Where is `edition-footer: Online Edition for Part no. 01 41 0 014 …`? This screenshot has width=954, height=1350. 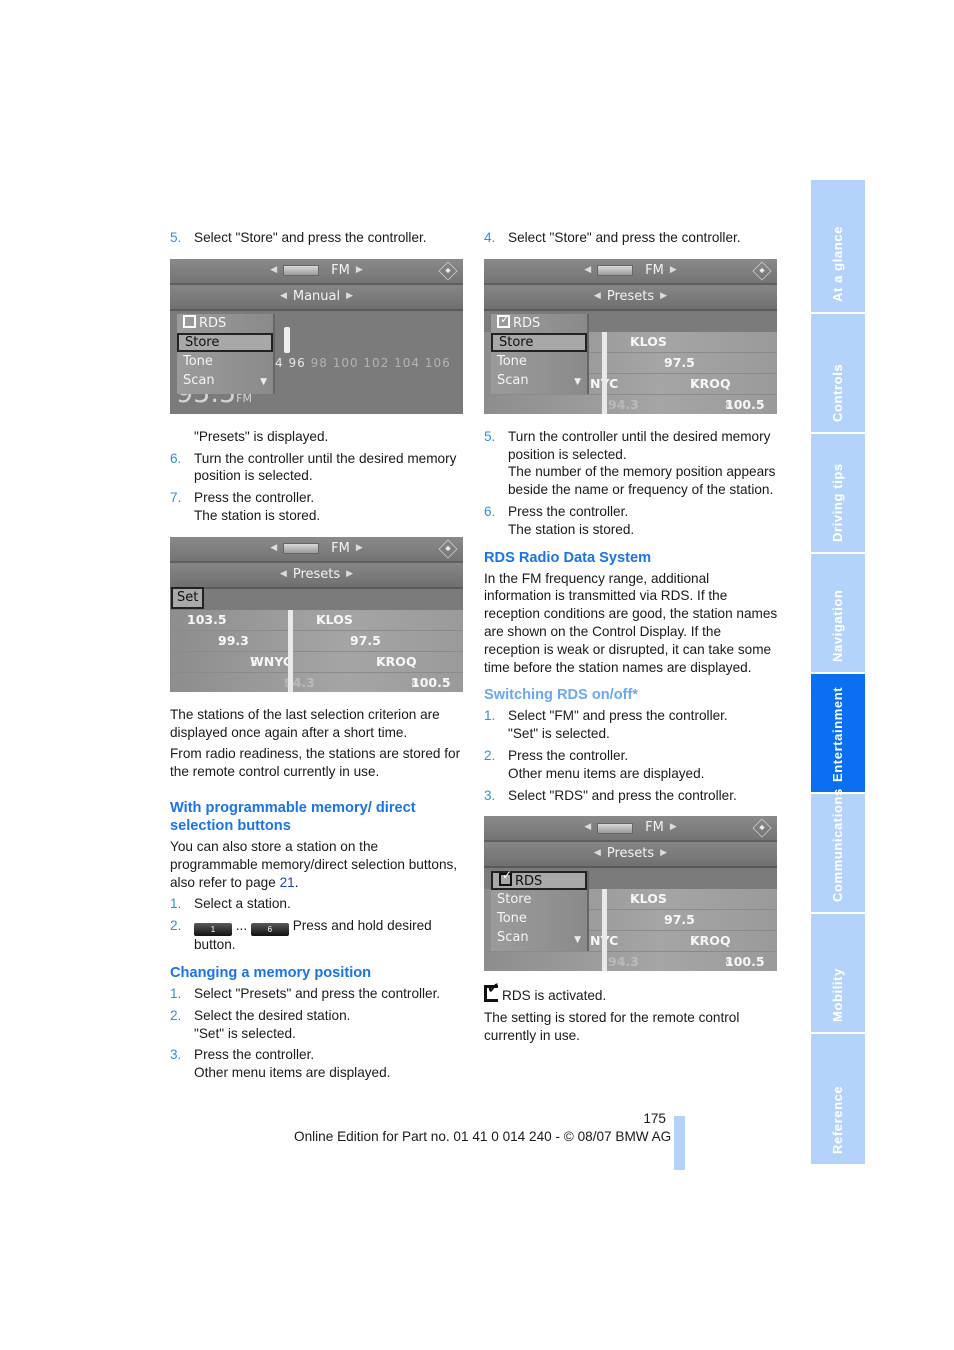
edition-footer: Online Edition for Part no. 01 41 0 014 … is located at coordinates (483, 1136).